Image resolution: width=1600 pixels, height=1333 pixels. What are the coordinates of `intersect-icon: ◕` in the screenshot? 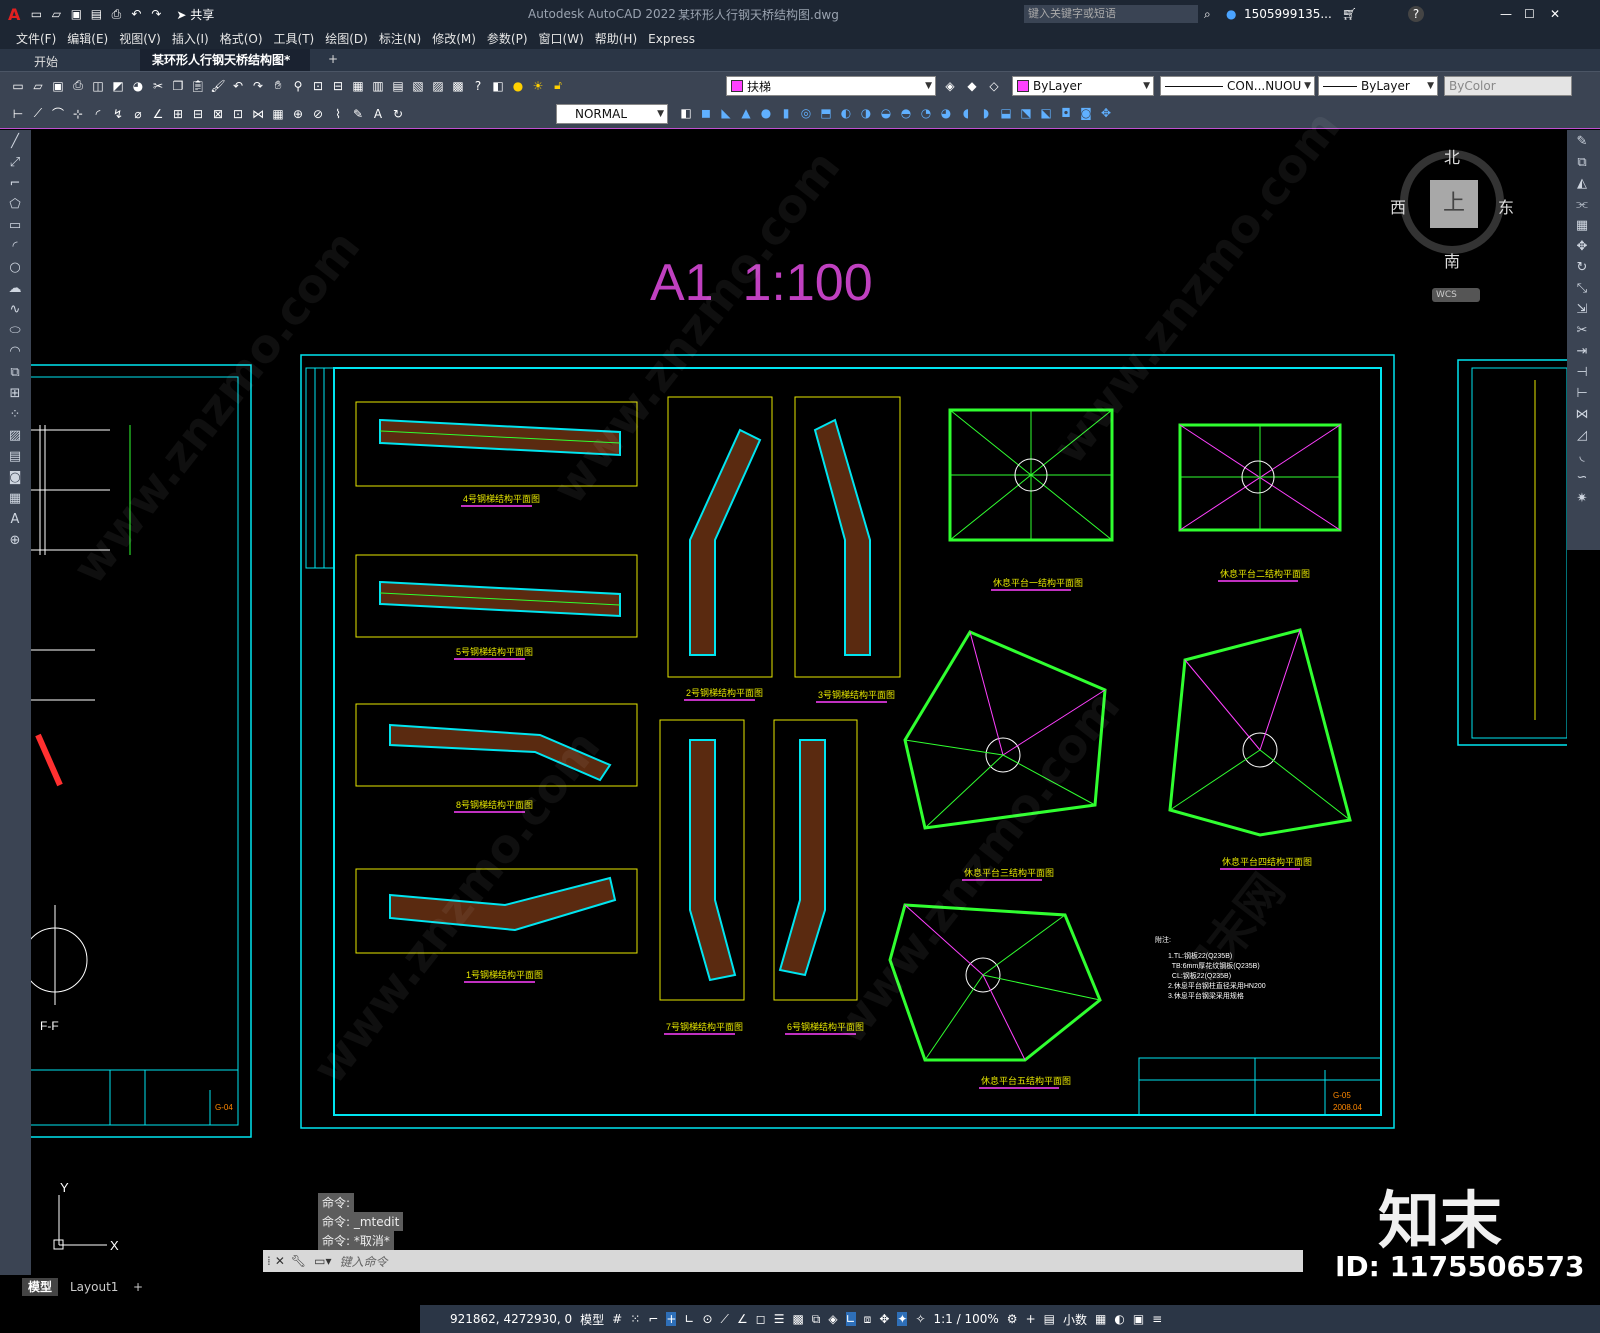 It's located at (946, 113).